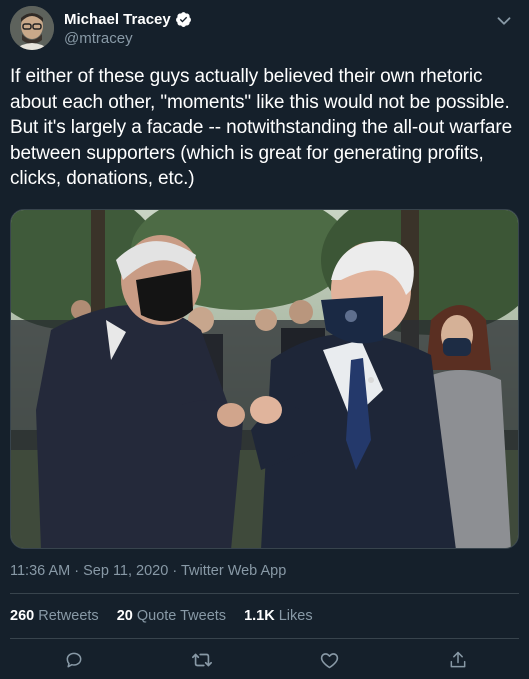  What do you see at coordinates (504, 21) in the screenshot?
I see `chevron-down-icon` at bounding box center [504, 21].